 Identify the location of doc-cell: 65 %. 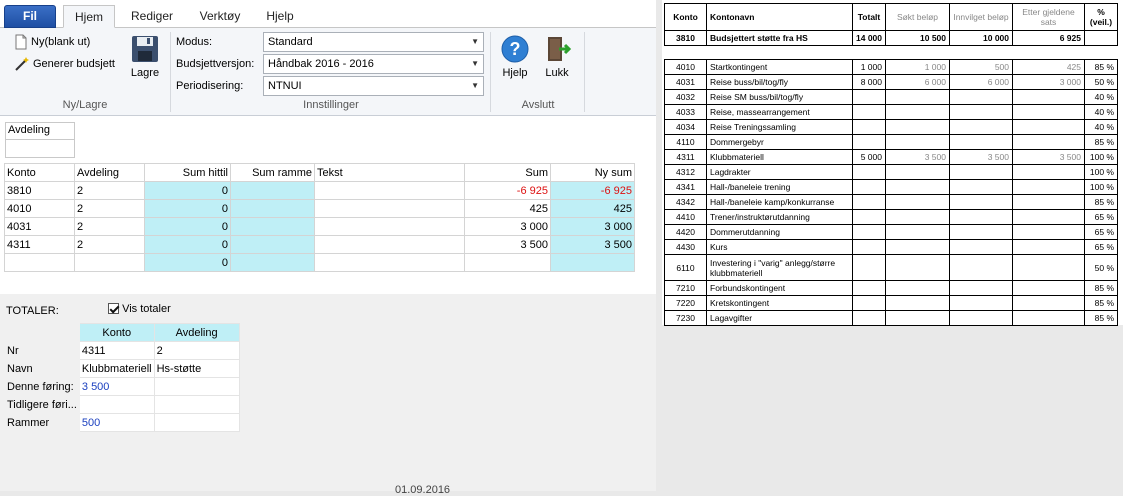
(1101, 232).